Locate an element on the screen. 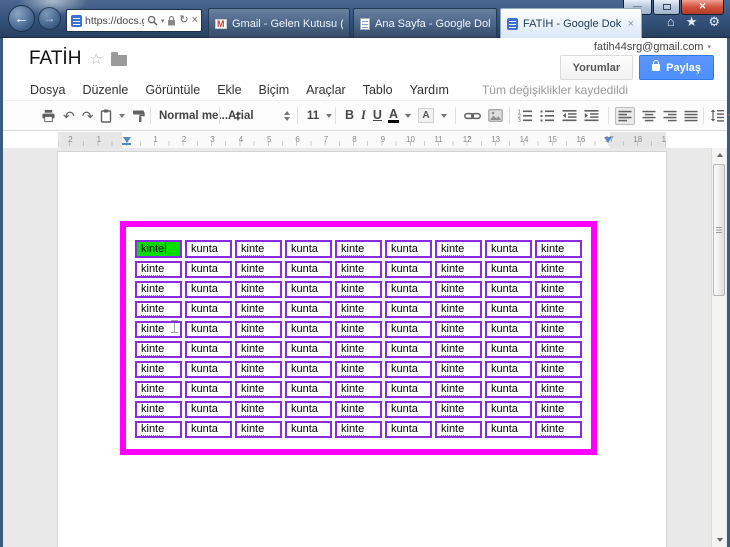  star-document-icon: ☆ is located at coordinates (95, 59).